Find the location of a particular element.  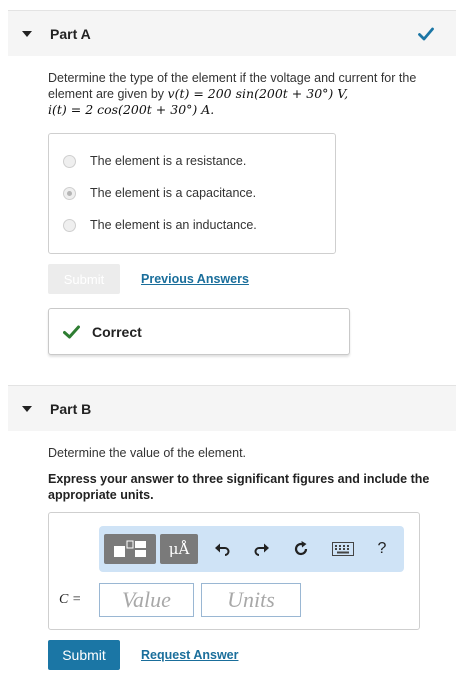

math-toolbar: μÅ ? is located at coordinates (251, 549).